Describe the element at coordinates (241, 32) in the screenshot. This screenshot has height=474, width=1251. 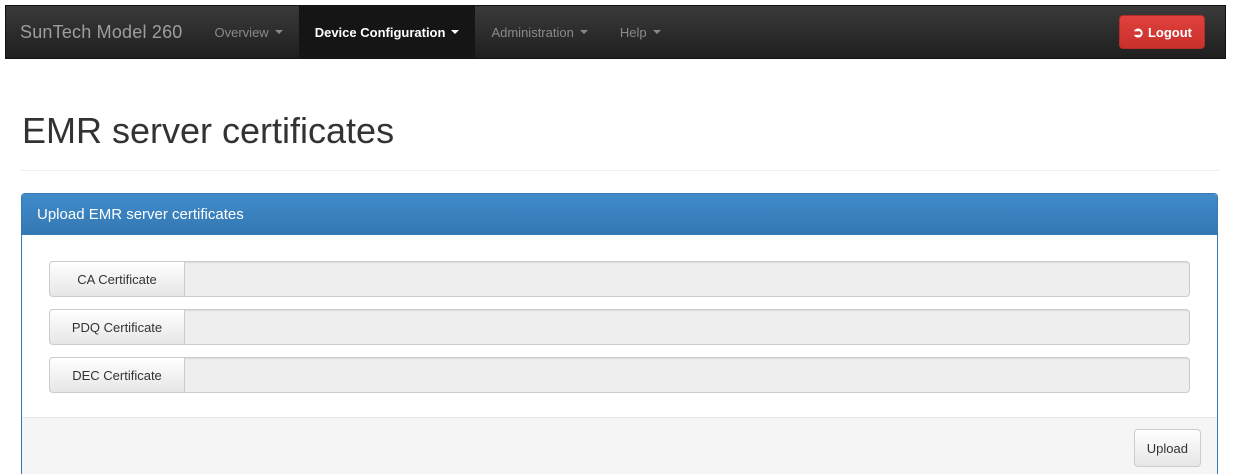
I see `nav-item-label: Overview` at that location.